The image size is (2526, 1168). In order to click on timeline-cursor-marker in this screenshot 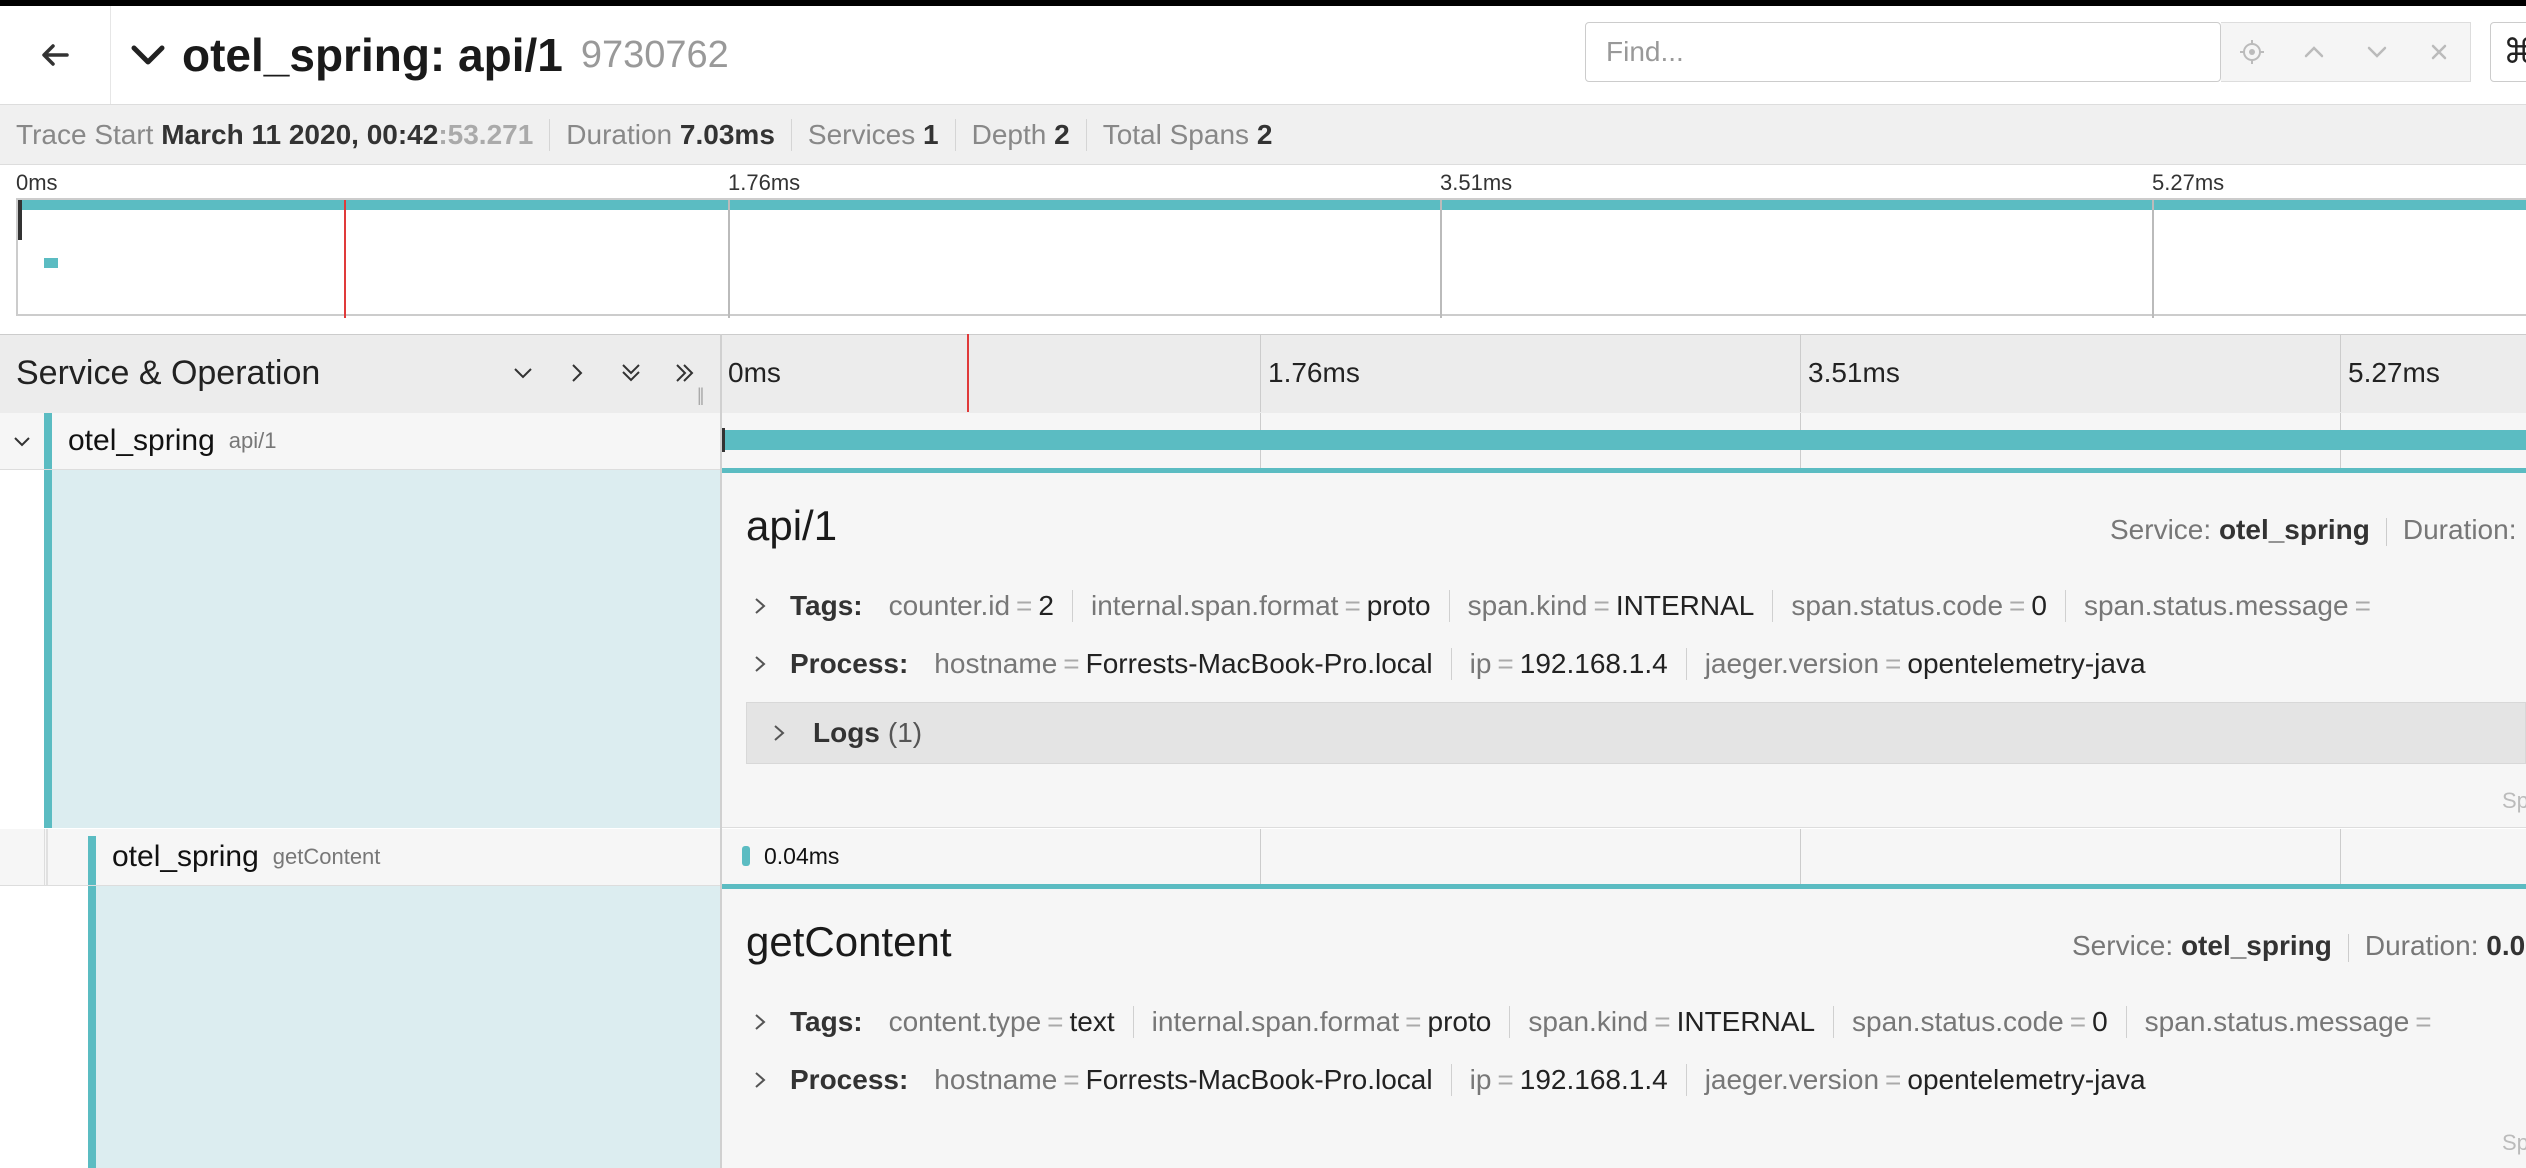, I will do `click(968, 373)`.